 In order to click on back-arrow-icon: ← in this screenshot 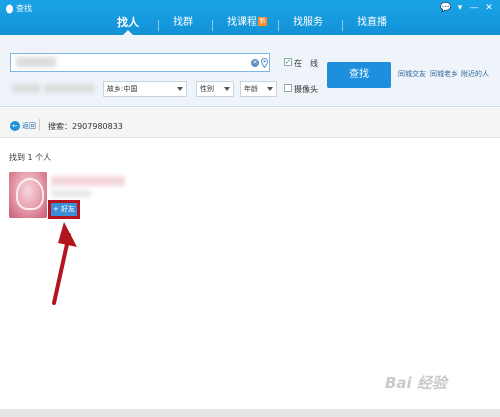, I will do `click(15, 126)`.